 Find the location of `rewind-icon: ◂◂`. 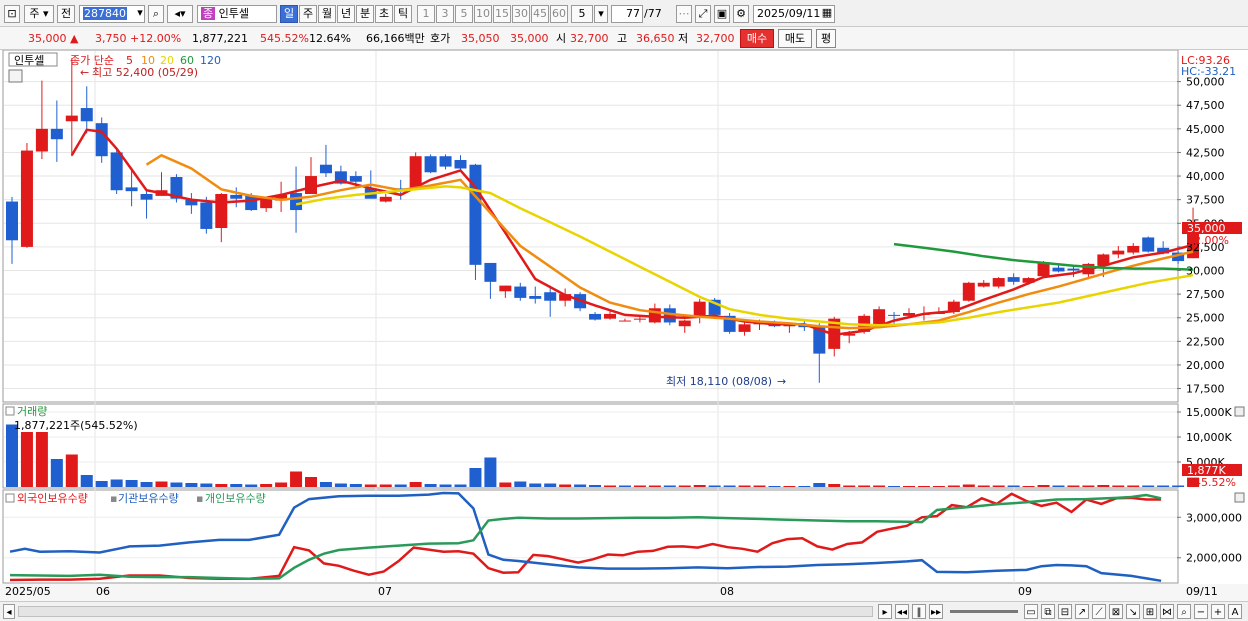

rewind-icon: ◂◂ is located at coordinates (902, 611).